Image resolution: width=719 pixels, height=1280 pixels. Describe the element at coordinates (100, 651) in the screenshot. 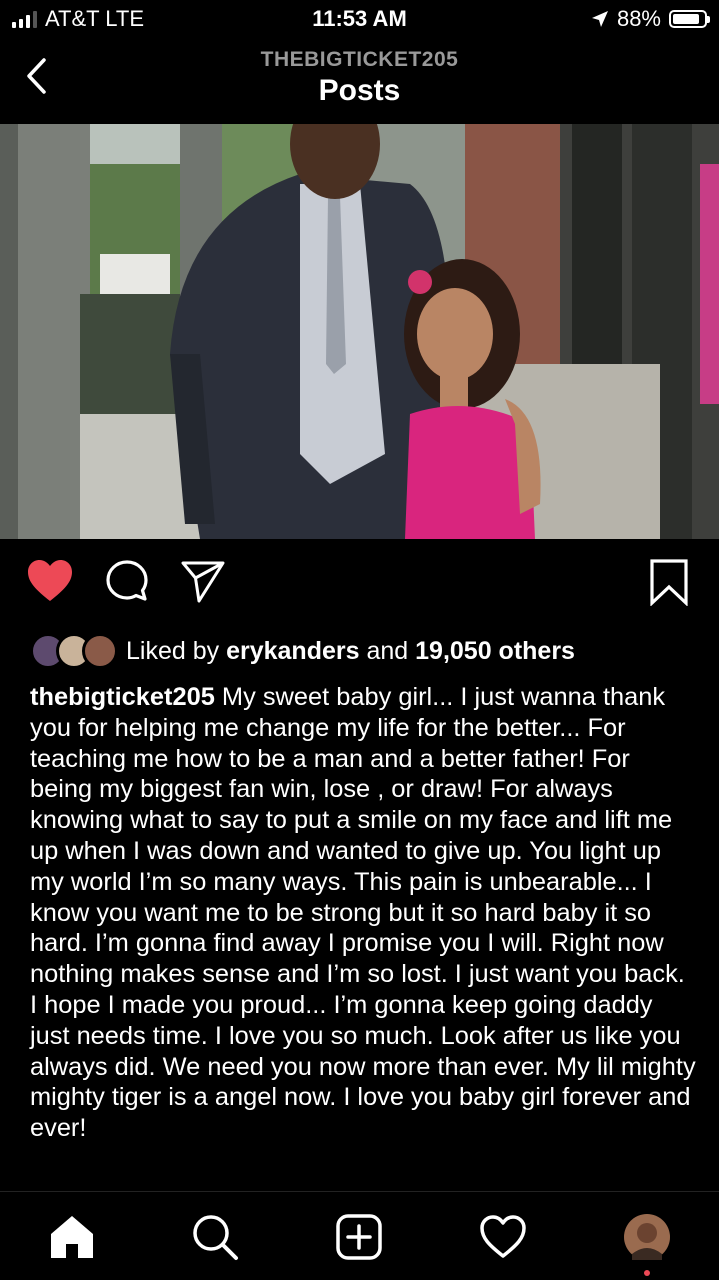

I see `avatar` at that location.